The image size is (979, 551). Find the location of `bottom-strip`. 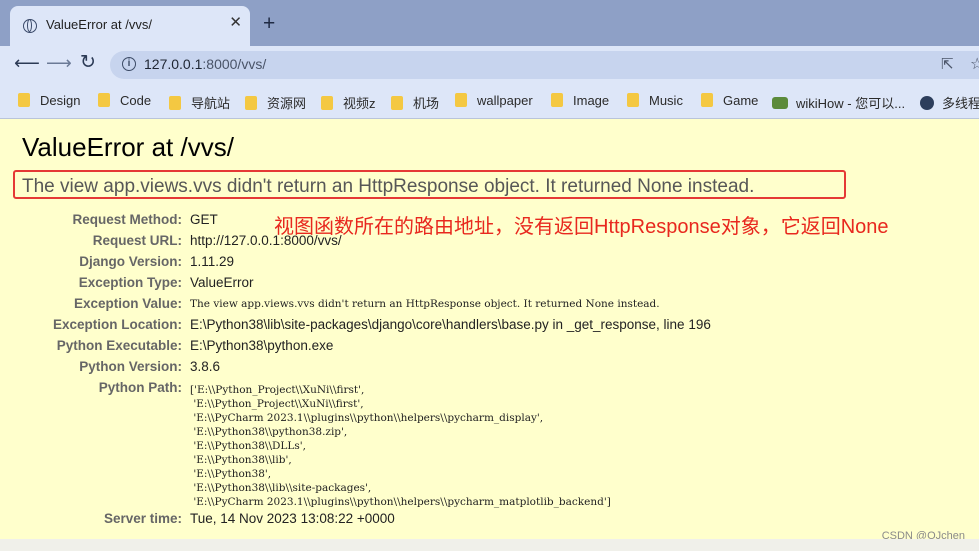

bottom-strip is located at coordinates (489, 545).